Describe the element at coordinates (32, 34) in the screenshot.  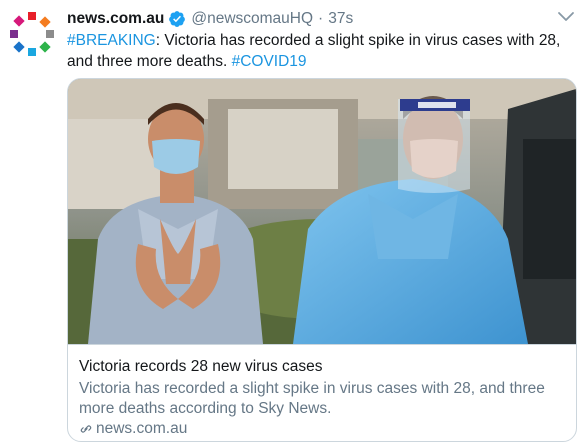
I see `news-com-au-logo-icon` at that location.